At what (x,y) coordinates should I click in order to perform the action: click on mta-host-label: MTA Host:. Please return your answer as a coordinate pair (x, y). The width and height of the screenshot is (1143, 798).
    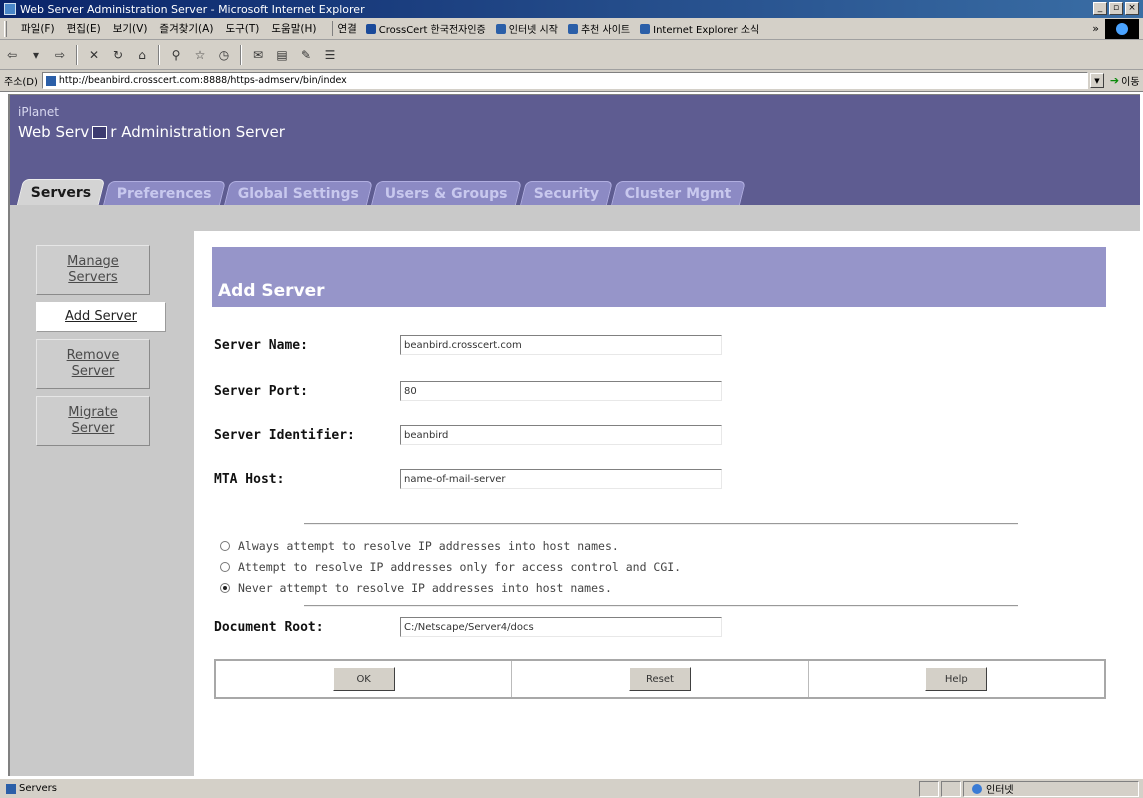
    Looking at the image, I should click on (249, 479).